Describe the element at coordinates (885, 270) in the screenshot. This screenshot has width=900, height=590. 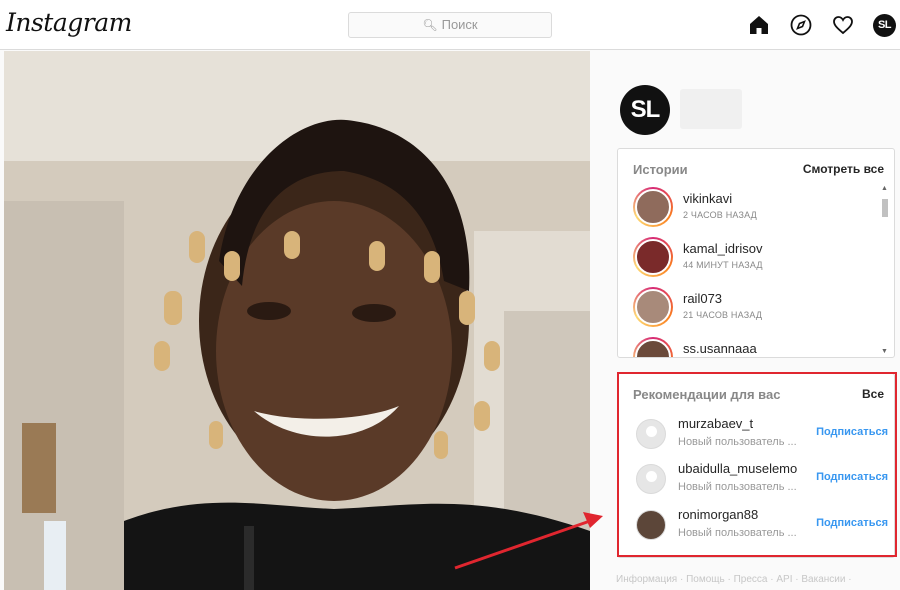
I see `stories-scrollbar: ▲ ▼` at that location.